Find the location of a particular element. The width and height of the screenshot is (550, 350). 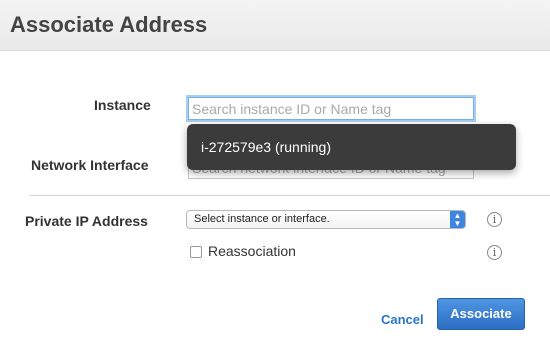

dialog-title: Associate Address is located at coordinates (109, 24).